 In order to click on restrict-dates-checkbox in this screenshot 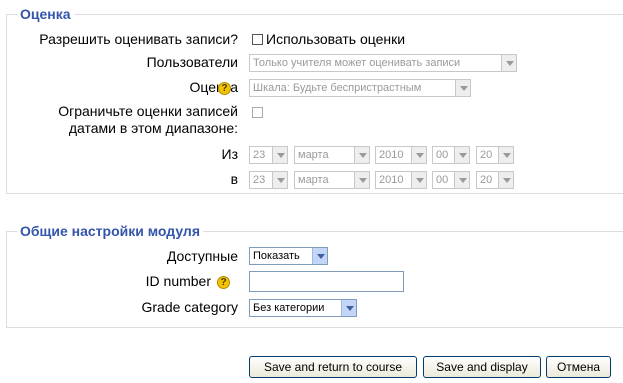, I will do `click(257, 112)`.